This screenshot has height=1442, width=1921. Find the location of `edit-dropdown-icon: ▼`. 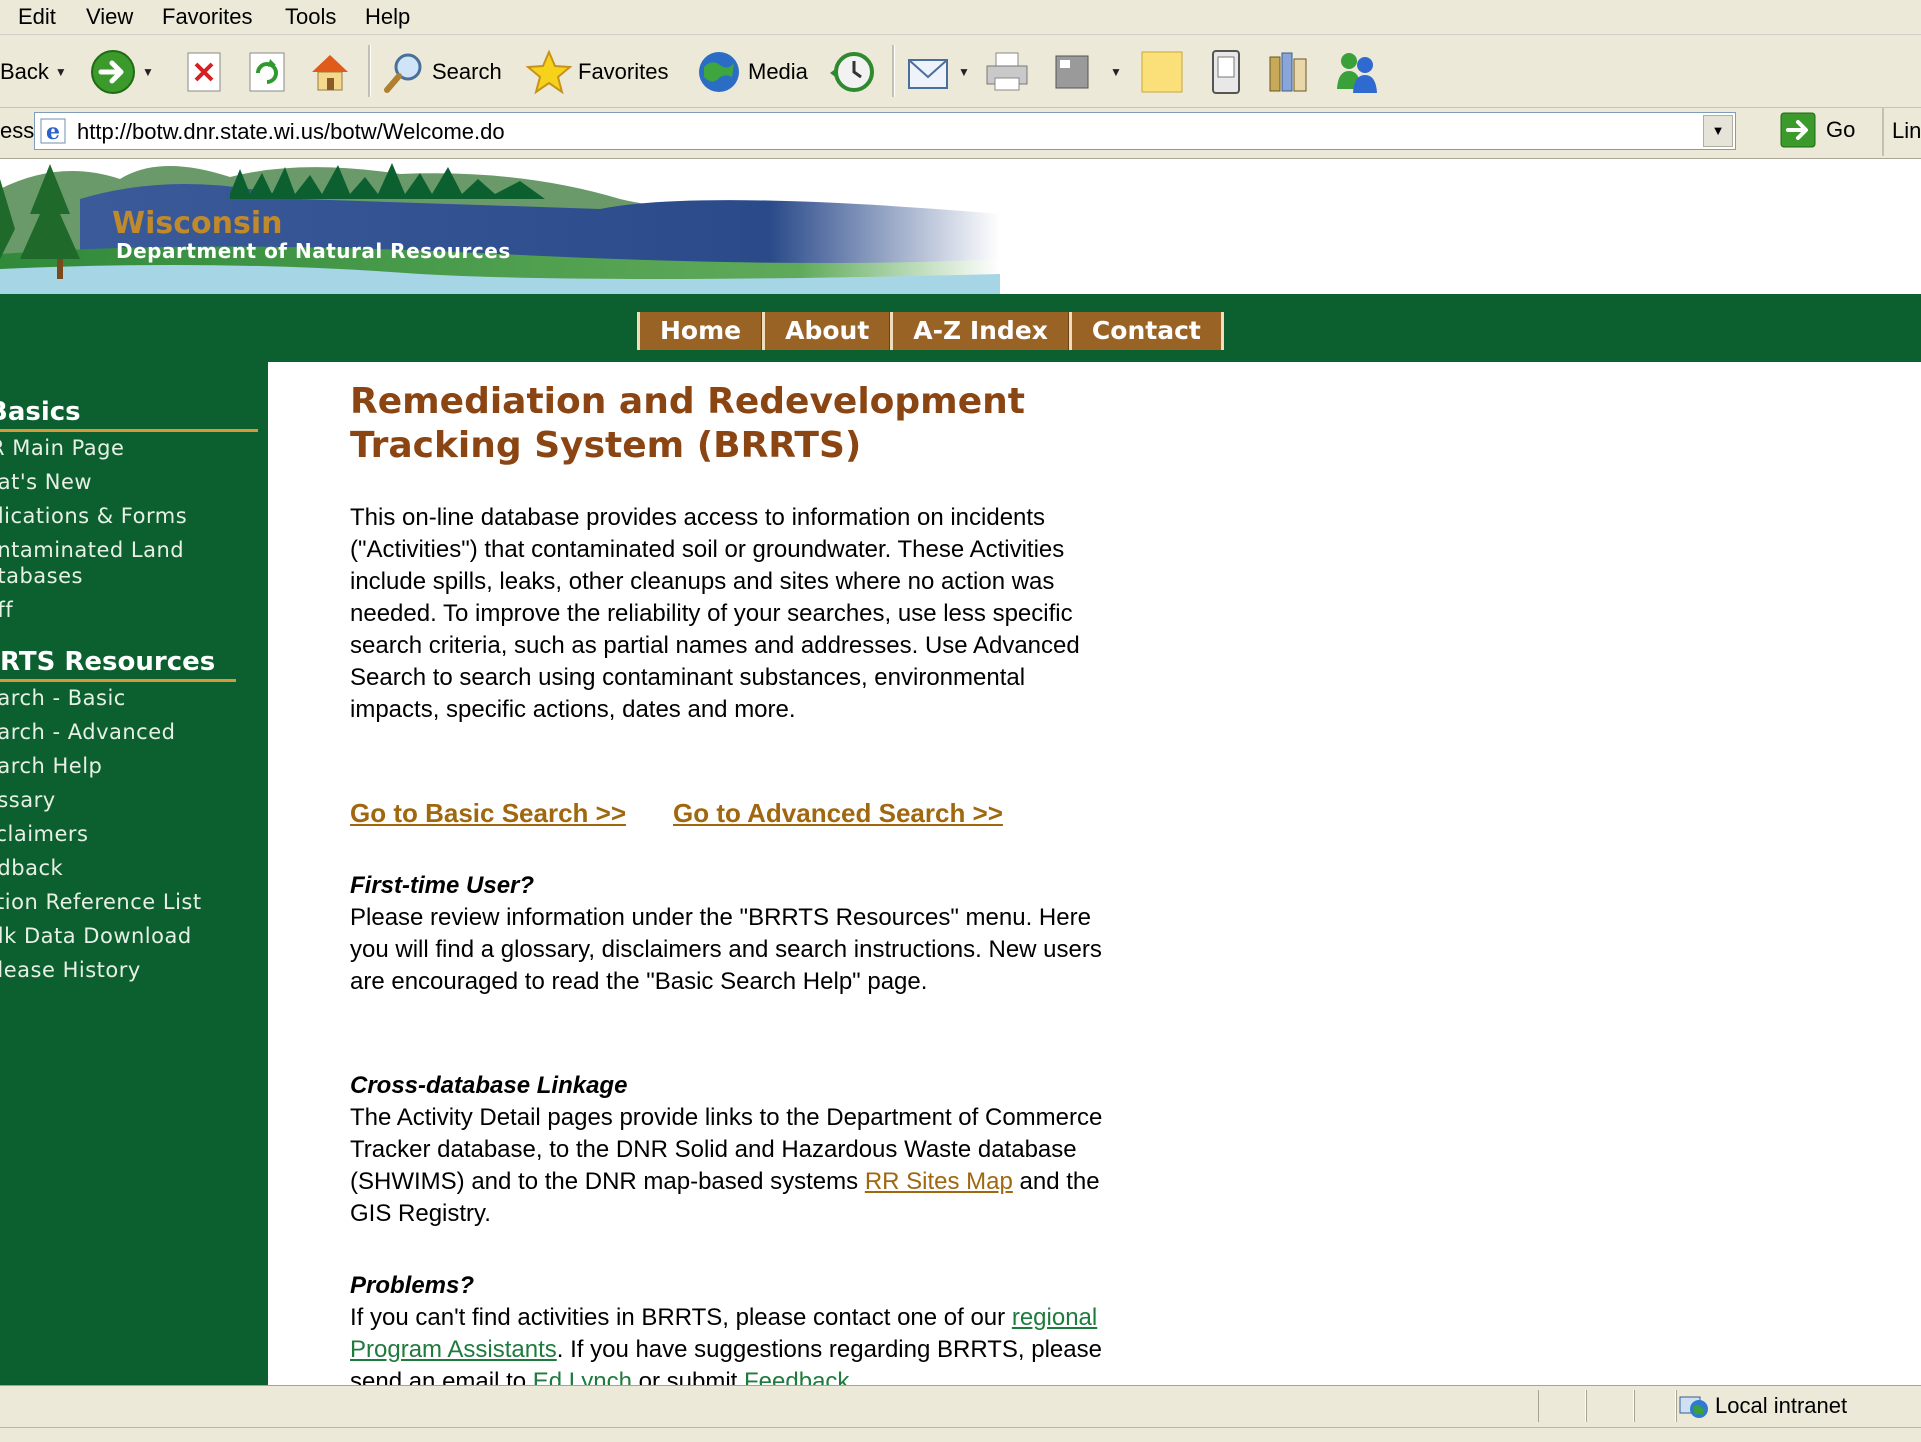

edit-dropdown-icon: ▼ is located at coordinates (1116, 72).